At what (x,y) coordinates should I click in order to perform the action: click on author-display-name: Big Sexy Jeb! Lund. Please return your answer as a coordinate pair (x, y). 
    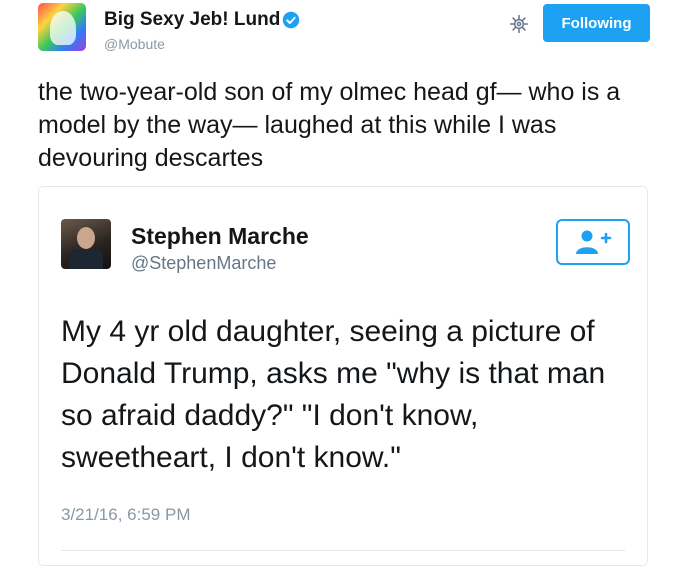
    Looking at the image, I should click on (192, 20).